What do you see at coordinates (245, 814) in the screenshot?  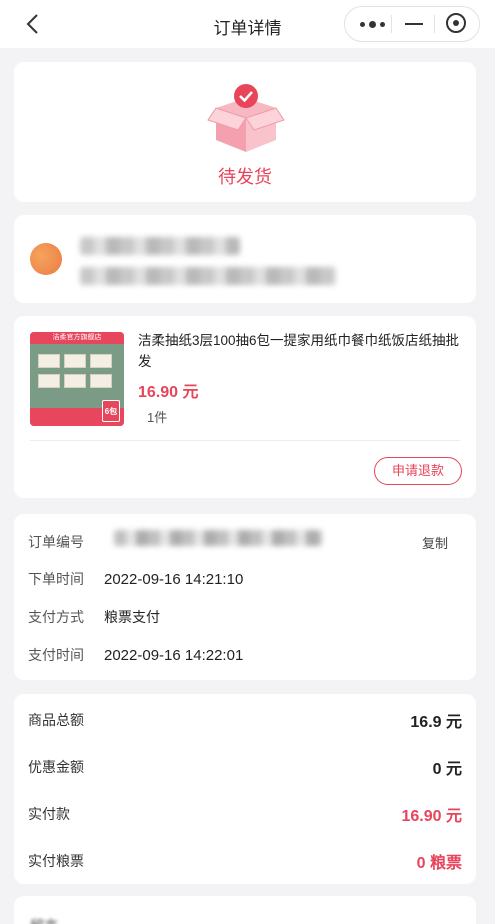 I see `paid-row: 实付款 16.90 元` at bounding box center [245, 814].